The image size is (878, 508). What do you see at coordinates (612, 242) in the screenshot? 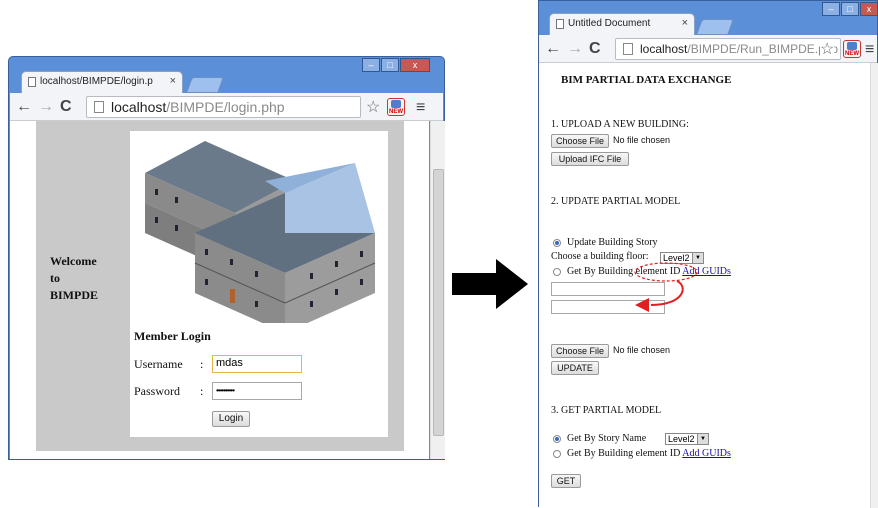
I see `radio-update-story-label: Update Building Story` at bounding box center [612, 242].